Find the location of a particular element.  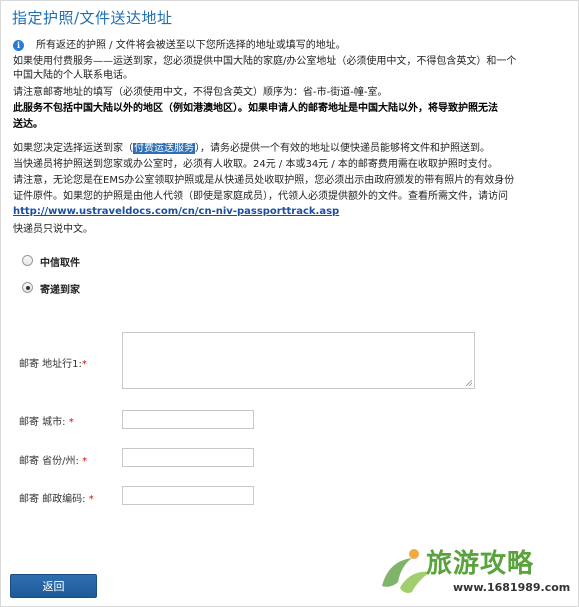

watermark-title: 旅游攻略 is located at coordinates (480, 564).